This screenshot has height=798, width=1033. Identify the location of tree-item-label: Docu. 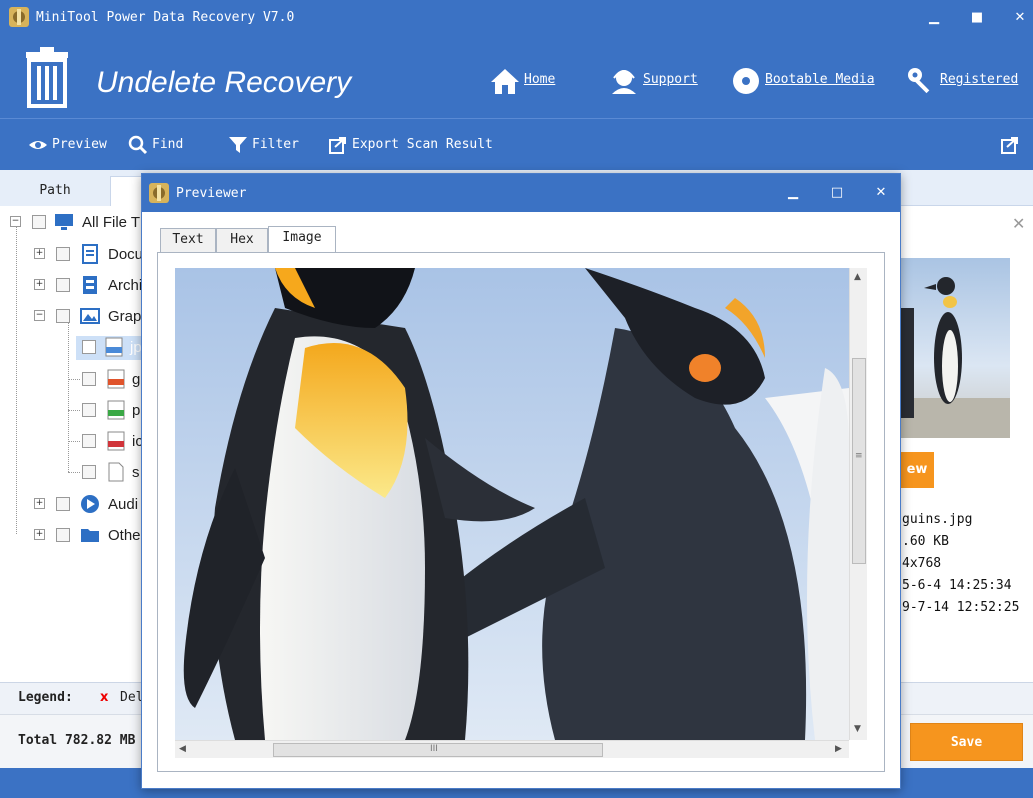
(126, 254).